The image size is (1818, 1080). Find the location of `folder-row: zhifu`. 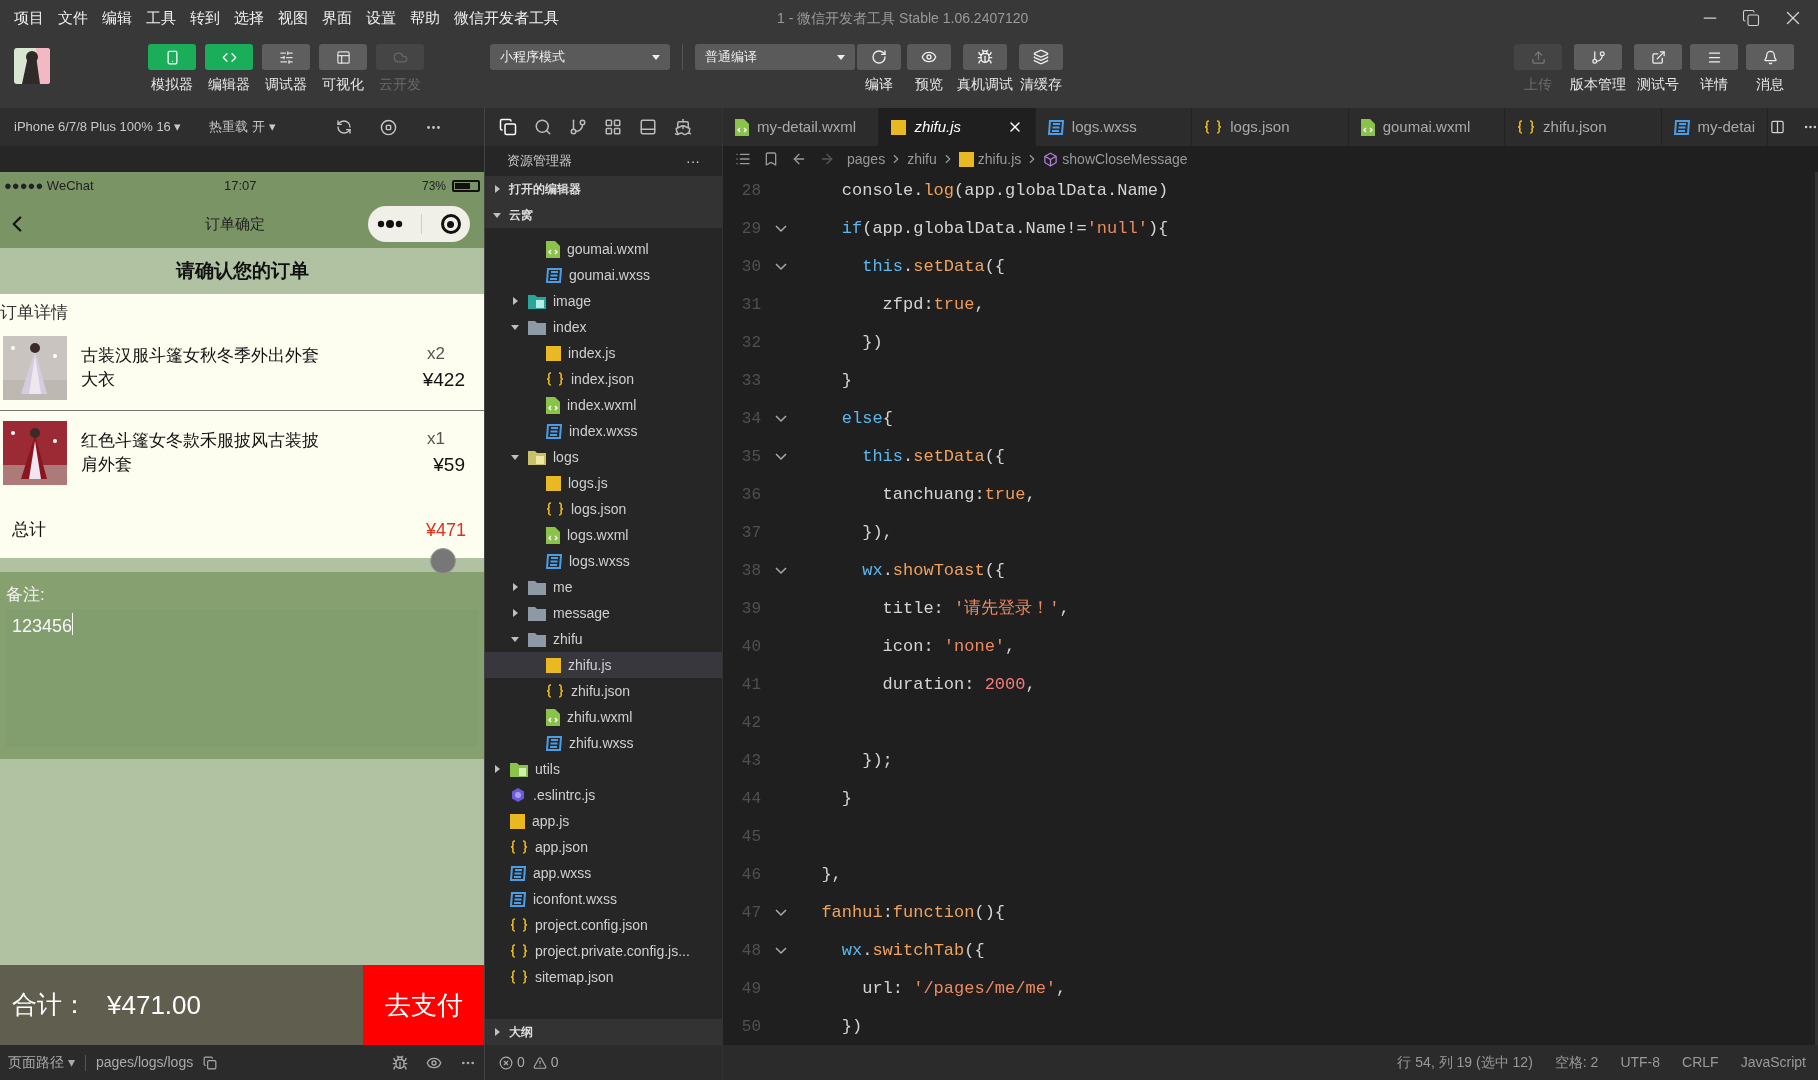

folder-row: zhifu is located at coordinates (603, 639).